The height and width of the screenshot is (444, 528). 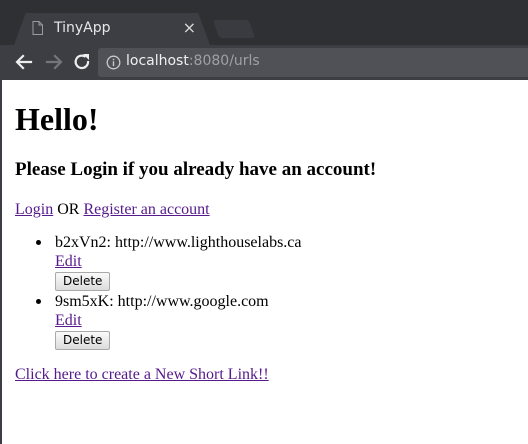 I want to click on page-icon, so click(x=37, y=28).